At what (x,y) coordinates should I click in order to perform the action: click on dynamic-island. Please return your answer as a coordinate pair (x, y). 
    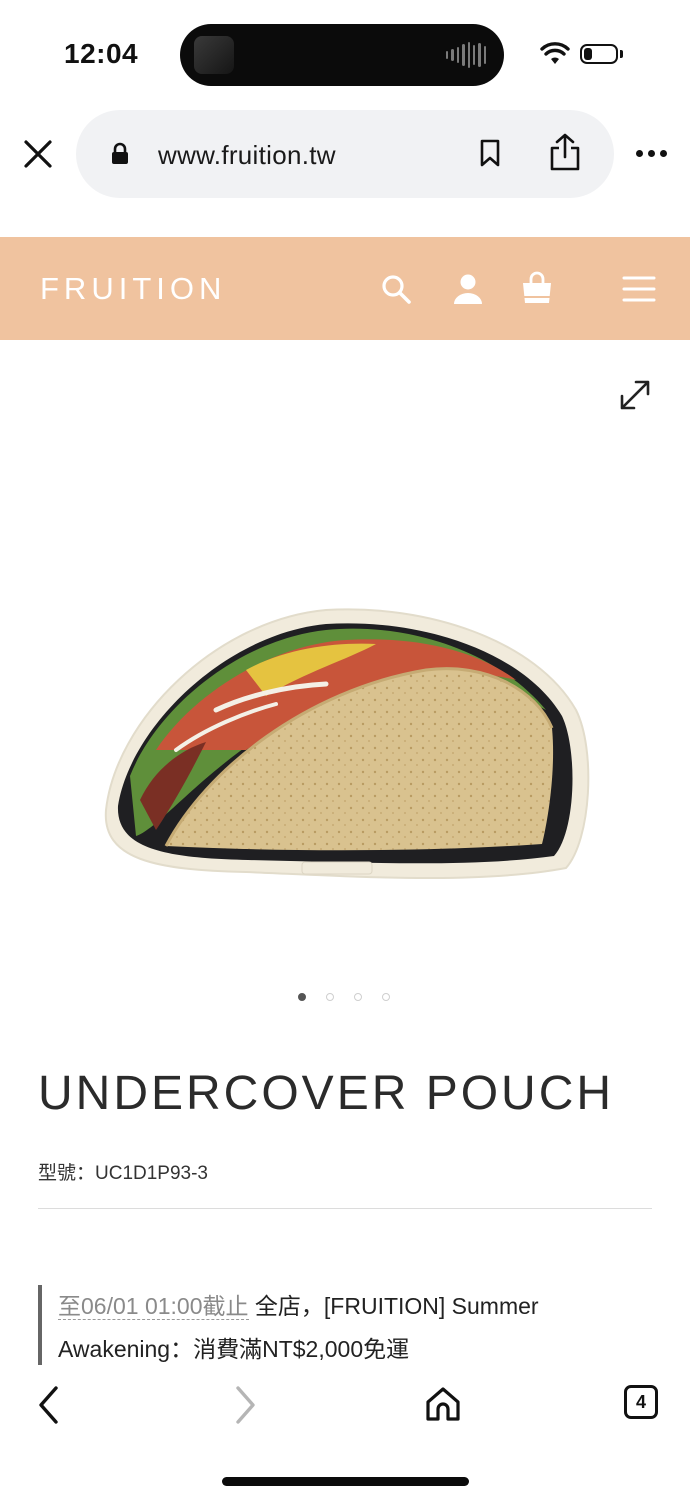
    Looking at the image, I should click on (342, 55).